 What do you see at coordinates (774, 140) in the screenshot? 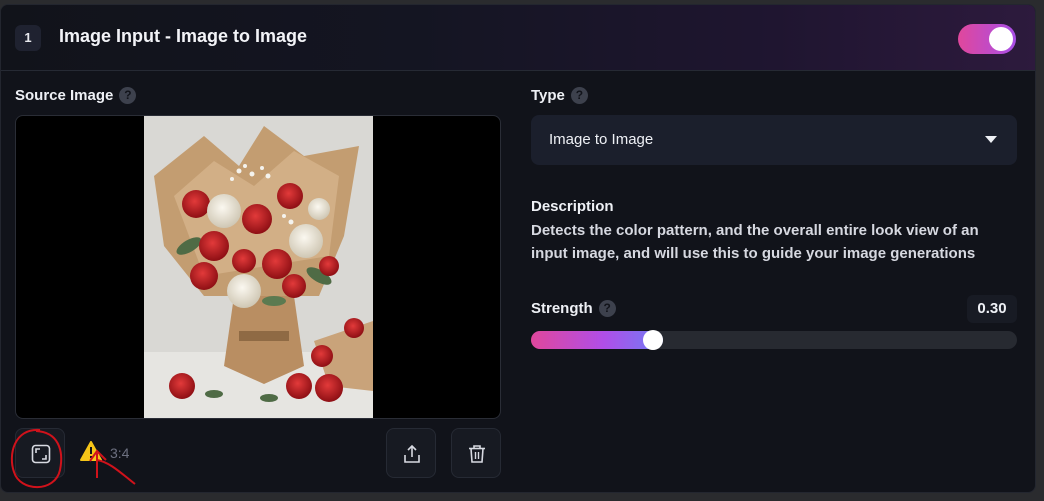
I see `type-select: Image to Image` at bounding box center [774, 140].